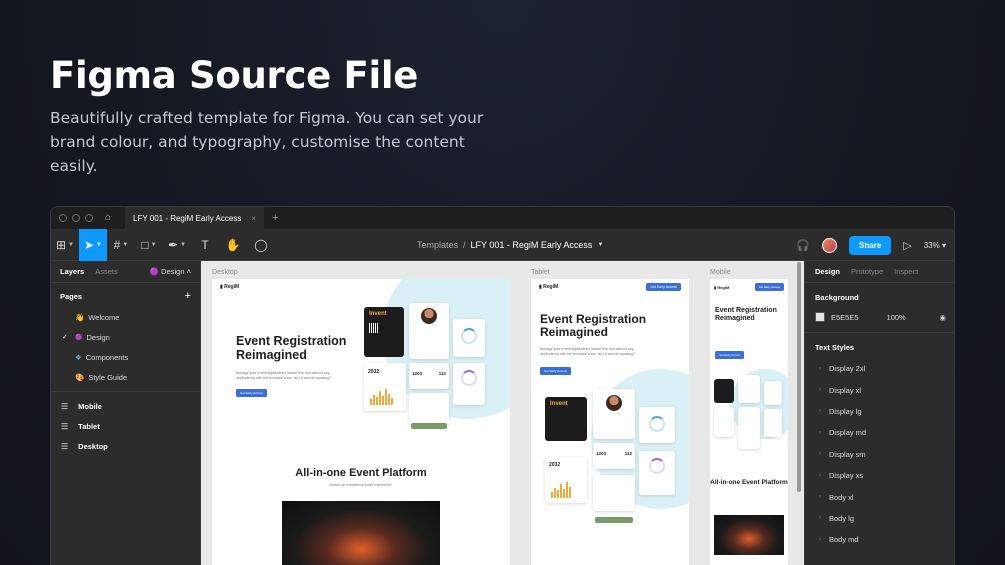 The height and width of the screenshot is (565, 1005). I want to click on left-panel-tabs: Layers Assets 🟣 Design ˄, so click(125, 272).